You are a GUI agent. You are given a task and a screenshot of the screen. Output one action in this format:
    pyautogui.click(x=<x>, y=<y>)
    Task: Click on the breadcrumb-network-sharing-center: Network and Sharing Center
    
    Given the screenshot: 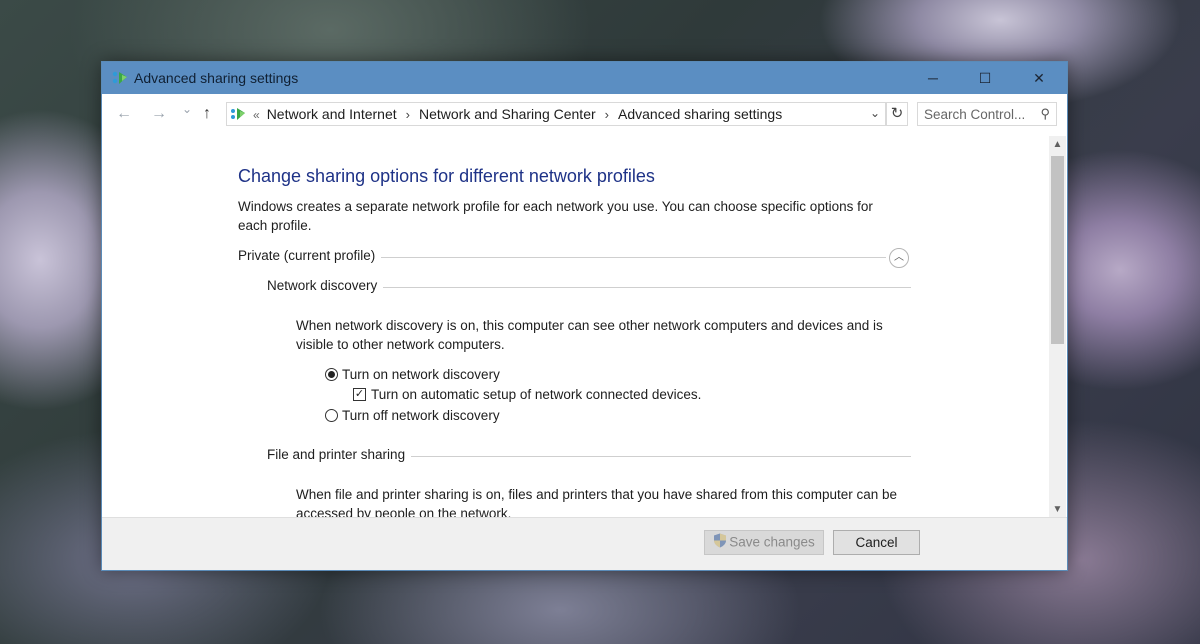 What is the action you would take?
    pyautogui.click(x=507, y=114)
    